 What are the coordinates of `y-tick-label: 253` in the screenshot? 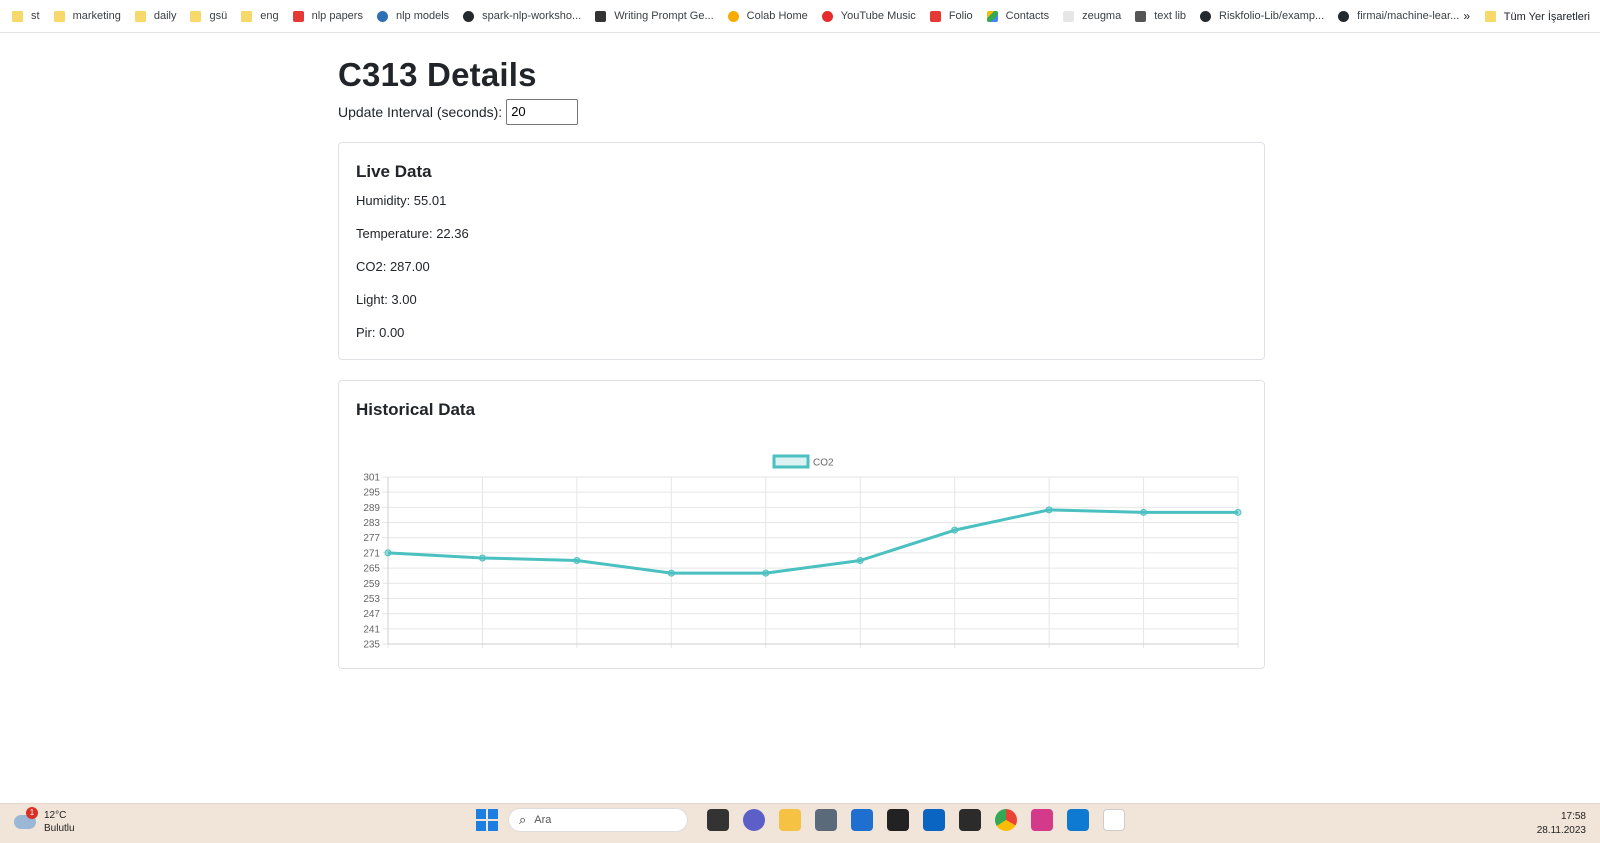 It's located at (371, 599).